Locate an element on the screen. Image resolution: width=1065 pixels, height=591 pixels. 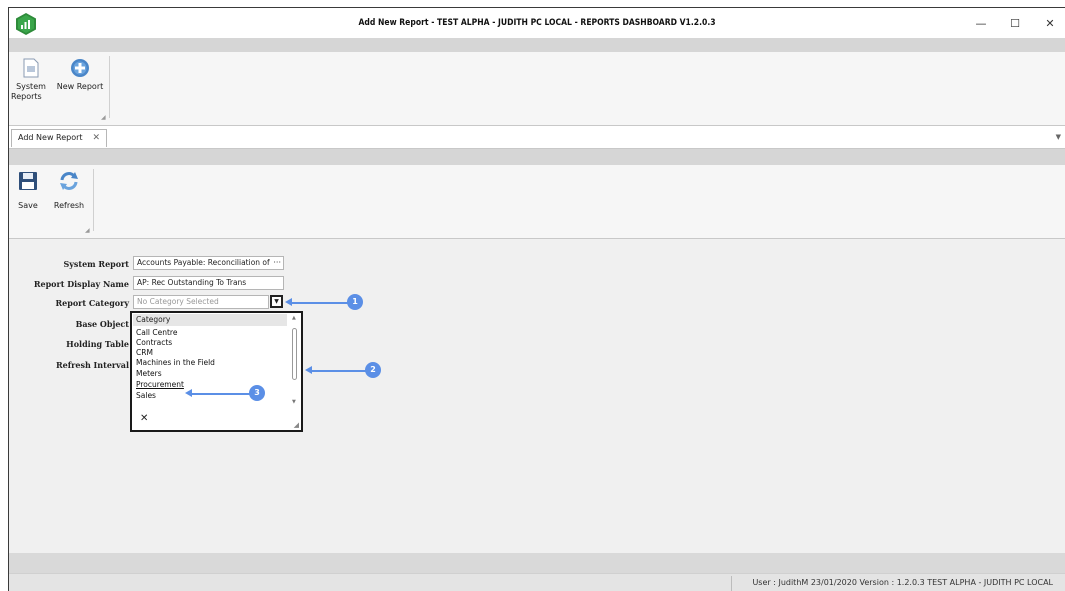
new-report-label: New Report is located at coordinates (80, 86).